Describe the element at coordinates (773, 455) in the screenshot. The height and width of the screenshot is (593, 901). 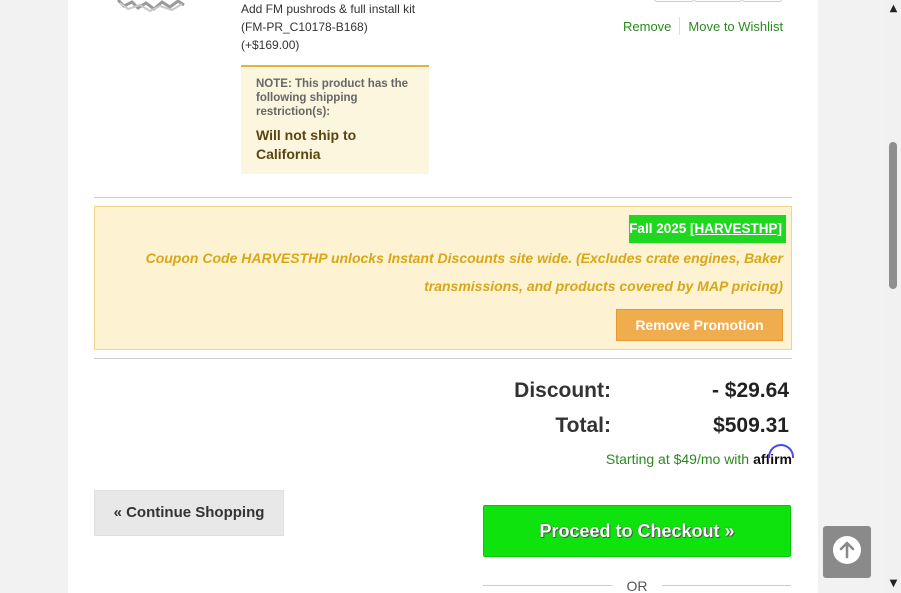
I see `affirm-logo: affirm` at that location.